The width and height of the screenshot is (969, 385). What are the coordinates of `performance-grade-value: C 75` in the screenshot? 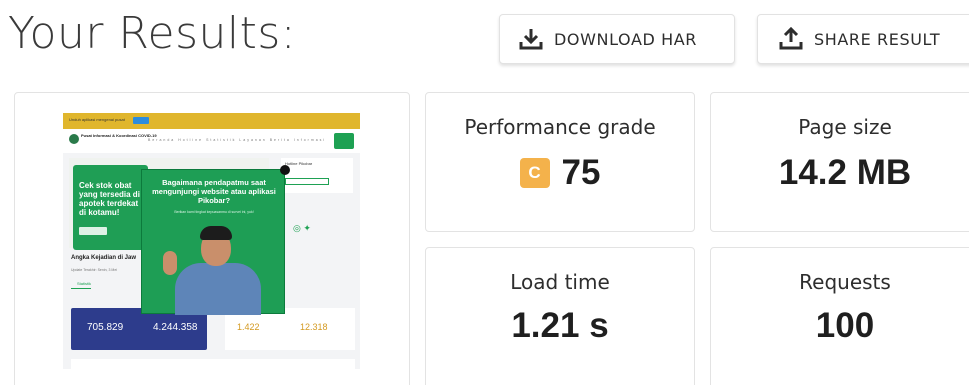 It's located at (560, 173).